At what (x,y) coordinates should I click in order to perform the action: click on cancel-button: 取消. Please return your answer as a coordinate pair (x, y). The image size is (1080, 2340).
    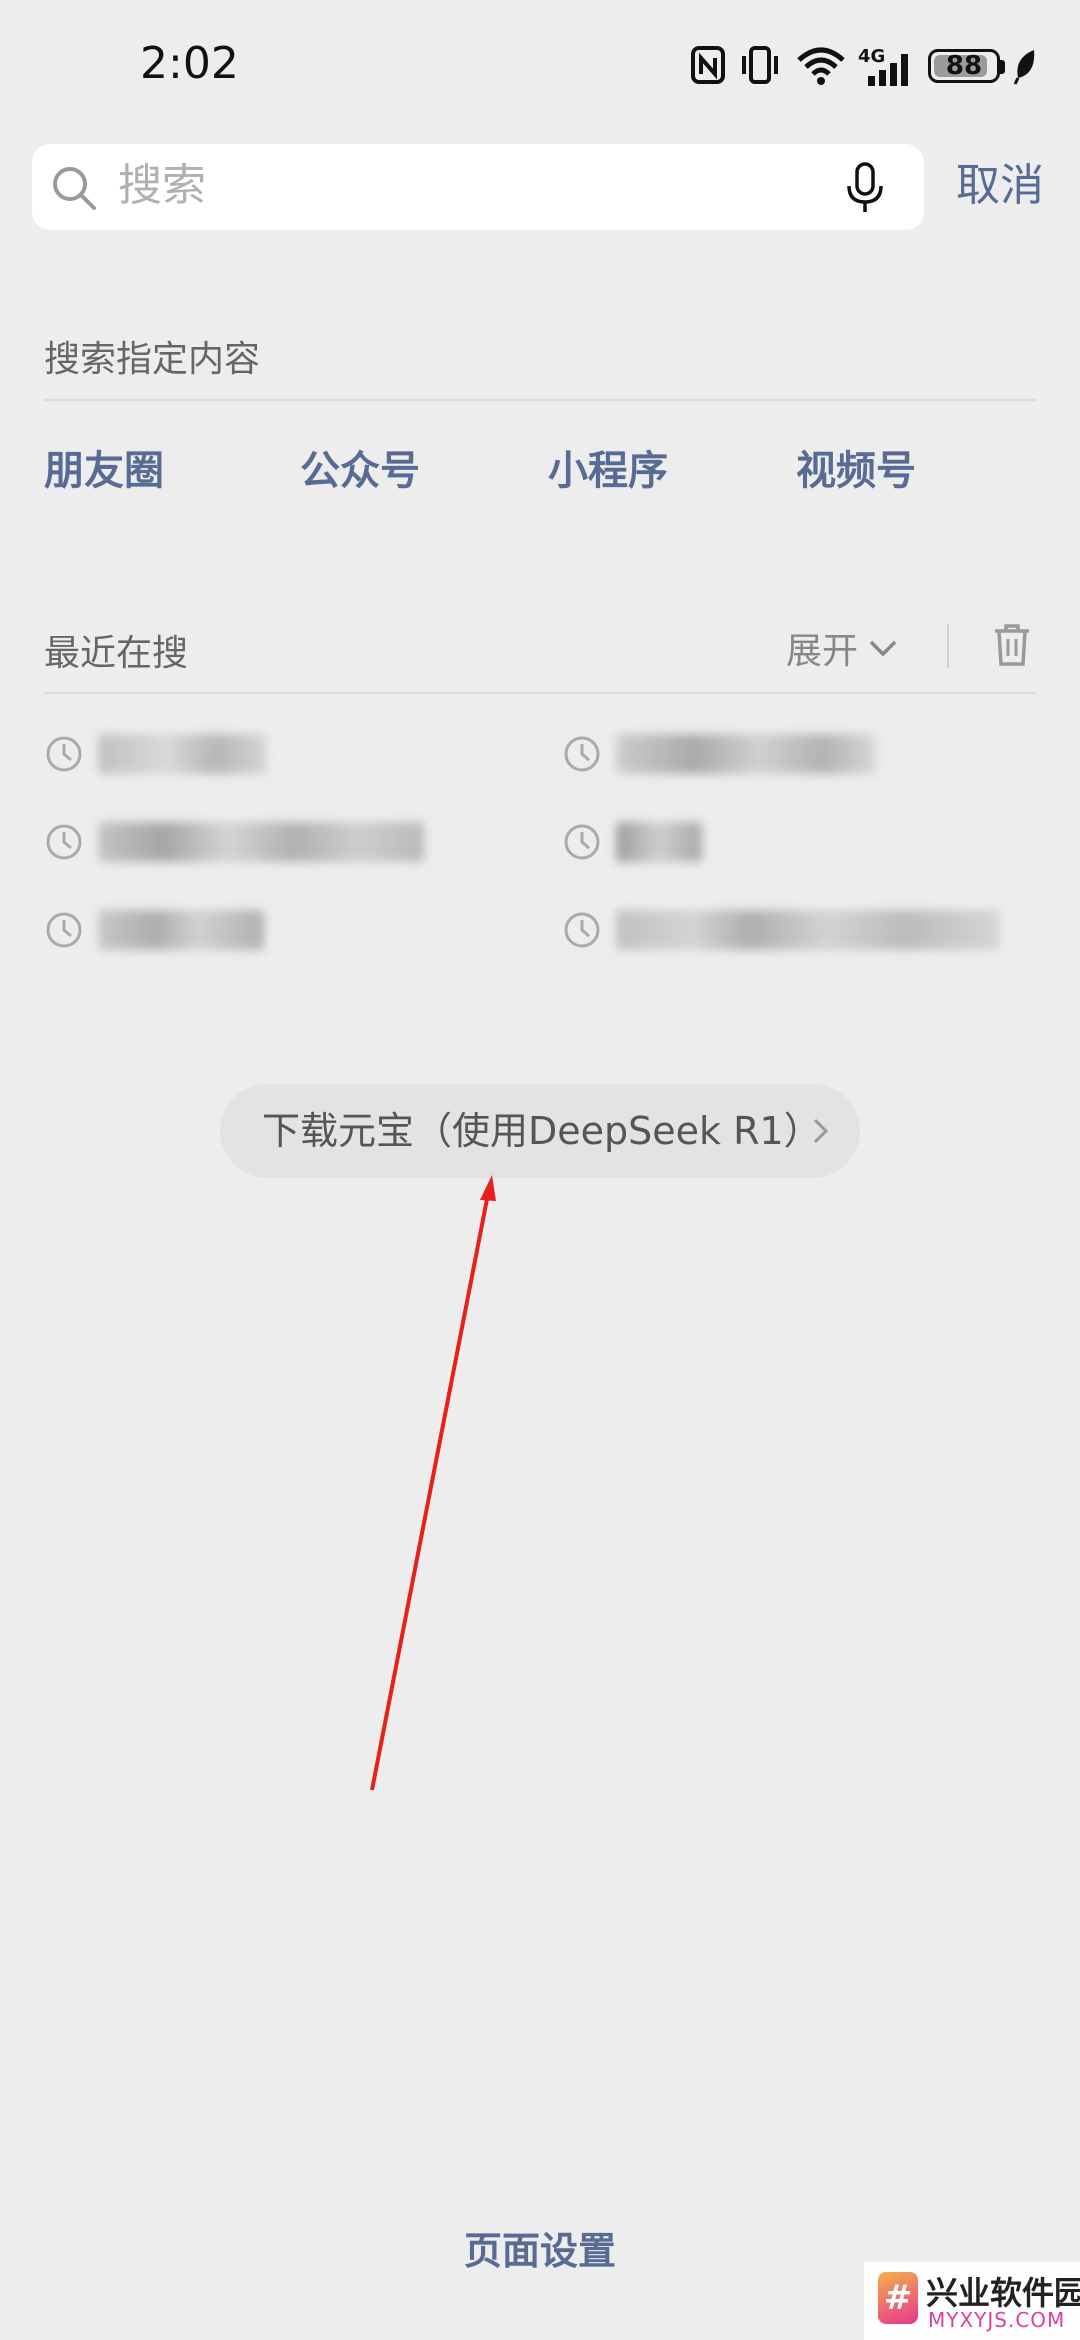
    Looking at the image, I should click on (1000, 186).